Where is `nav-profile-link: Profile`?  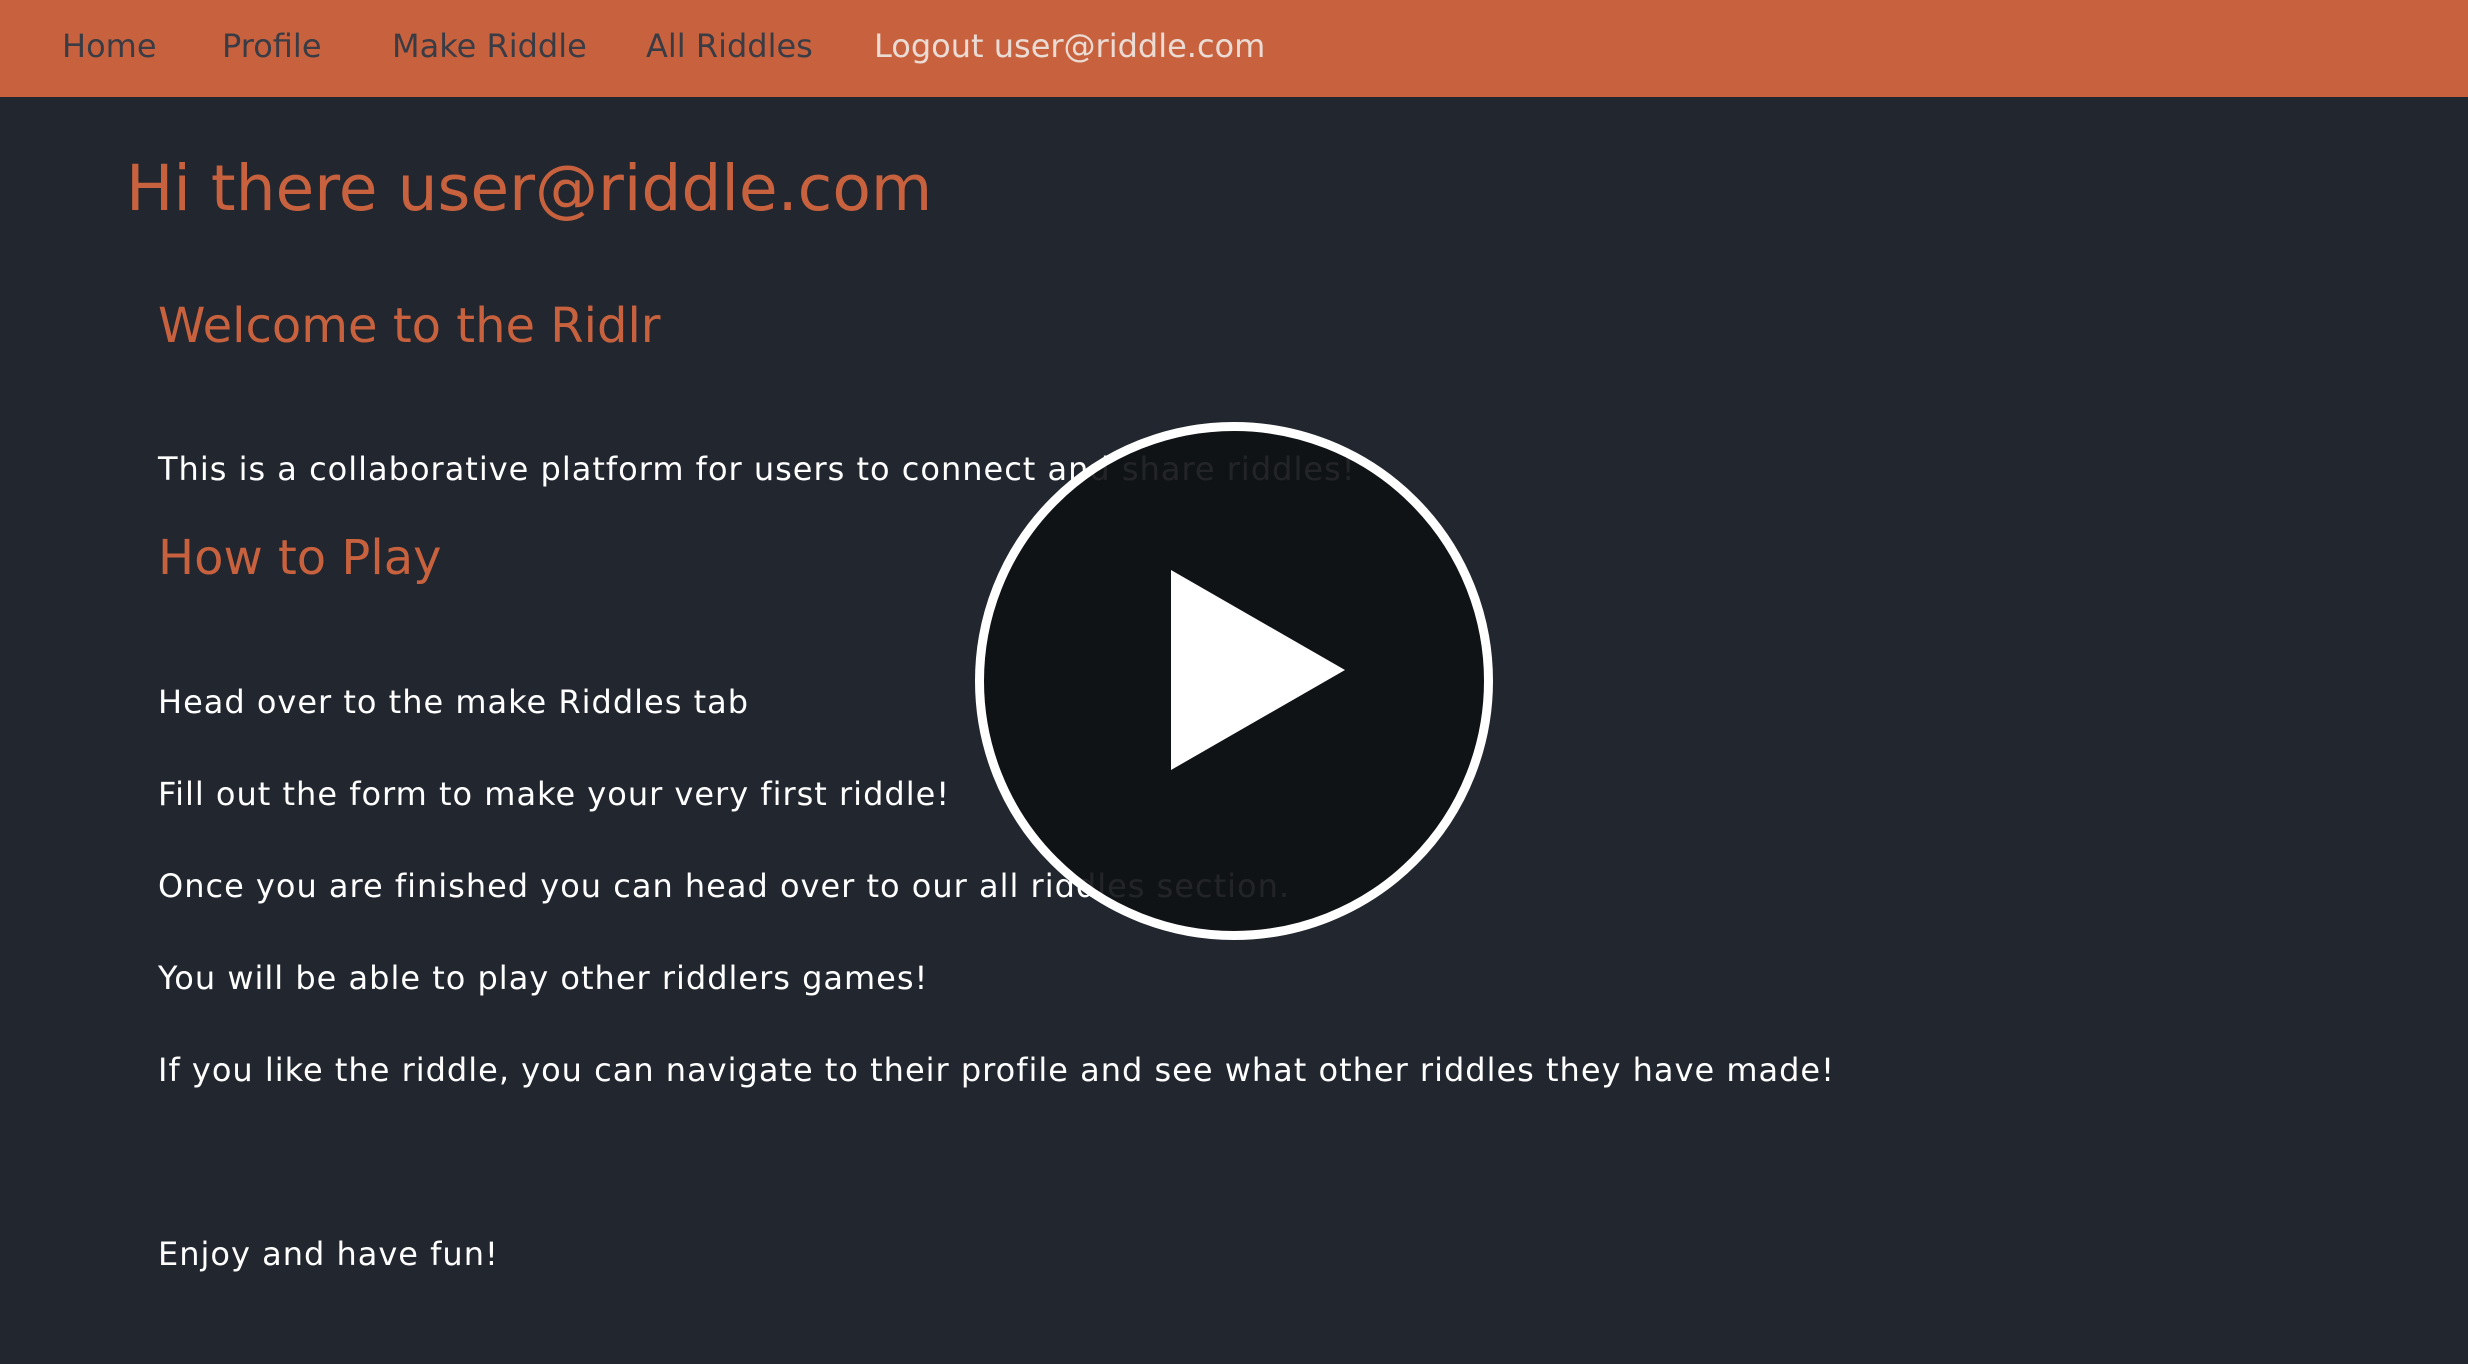
nav-profile-link: Profile is located at coordinates (272, 48).